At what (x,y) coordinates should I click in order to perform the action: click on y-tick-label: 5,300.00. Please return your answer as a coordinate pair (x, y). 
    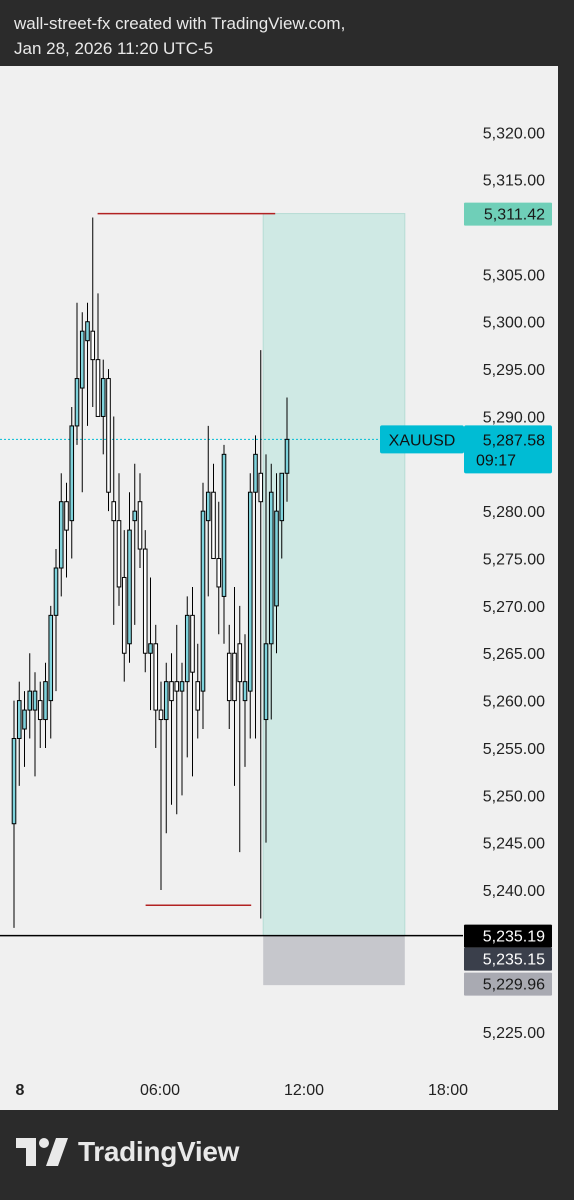
    Looking at the image, I should click on (514, 323).